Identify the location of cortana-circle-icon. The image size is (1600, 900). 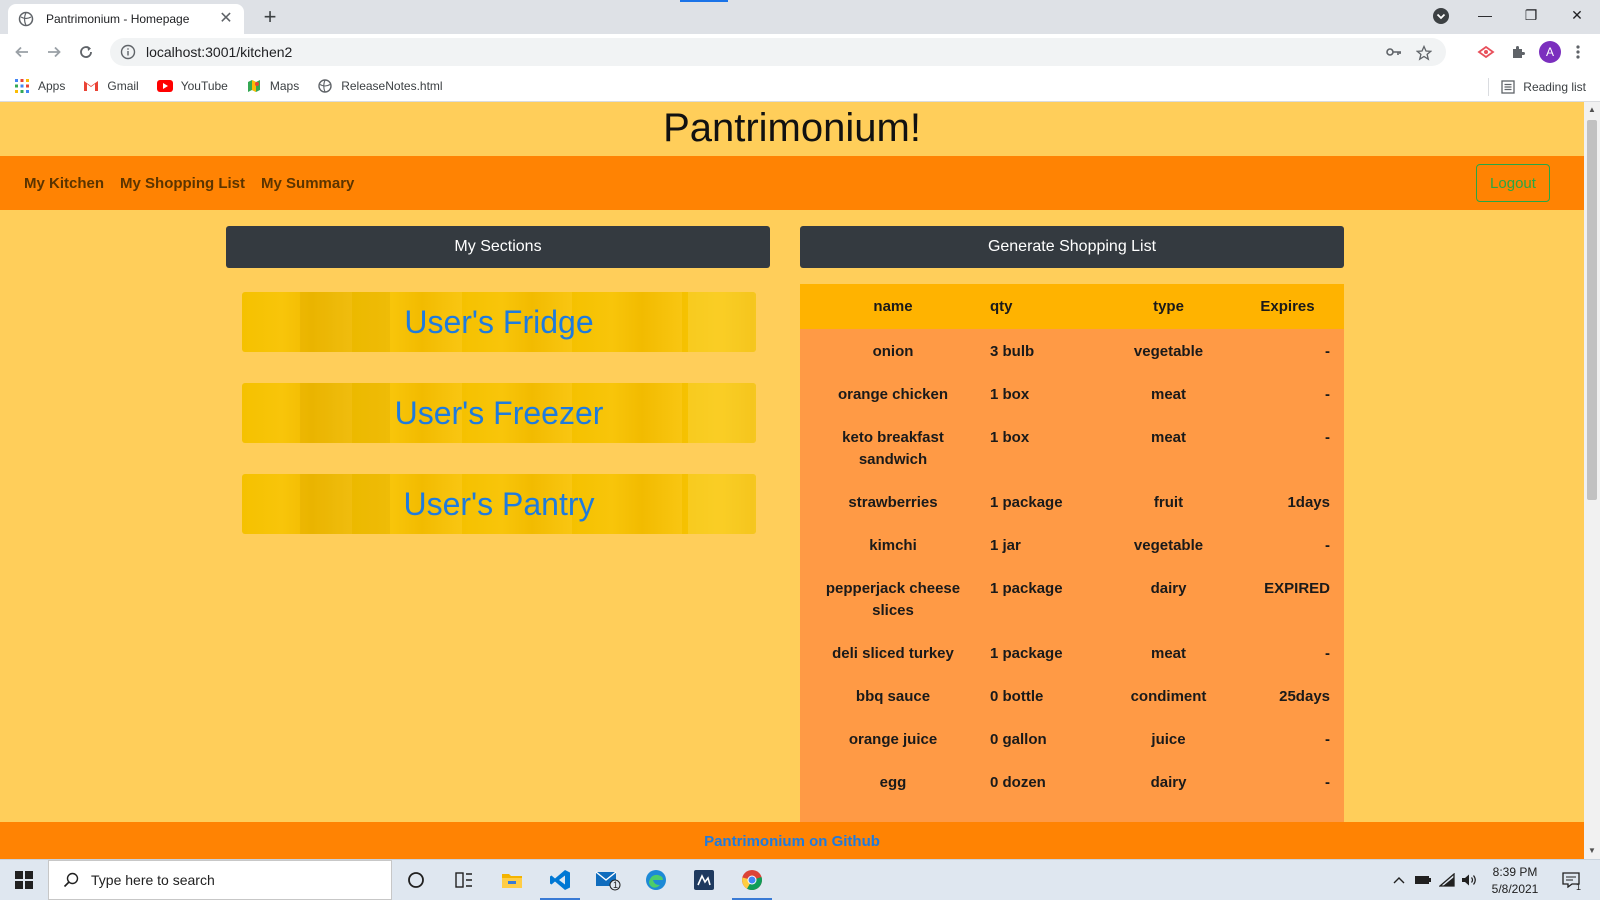
(416, 880).